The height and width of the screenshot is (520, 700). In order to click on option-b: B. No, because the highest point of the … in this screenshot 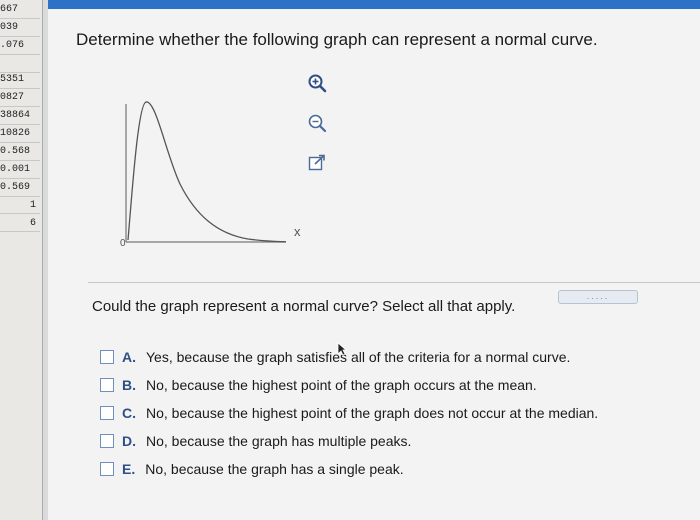, I will do `click(349, 385)`.